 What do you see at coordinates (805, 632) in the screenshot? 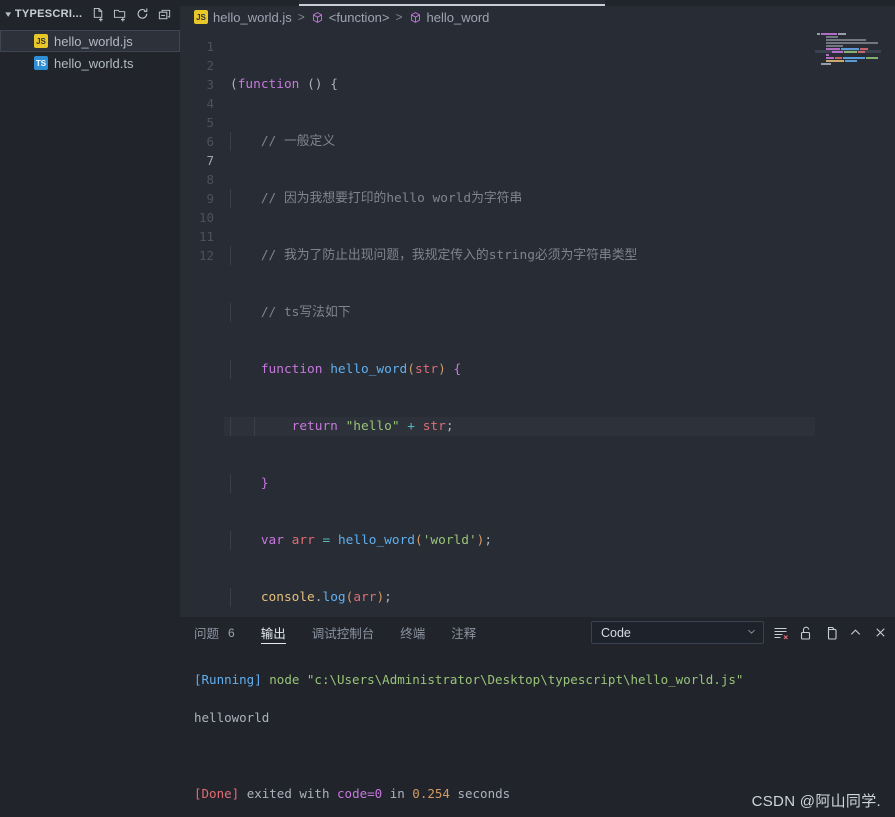
I see `unlock-scroll-icon` at bounding box center [805, 632].